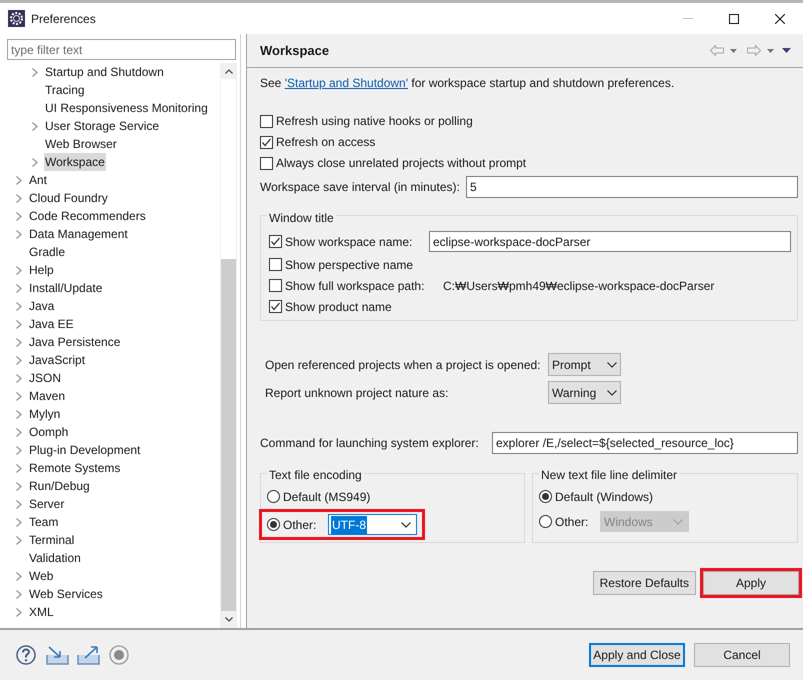 Image resolution: width=803 pixels, height=680 pixels. What do you see at coordinates (78, 234) in the screenshot?
I see `tree-item: Data Management` at bounding box center [78, 234].